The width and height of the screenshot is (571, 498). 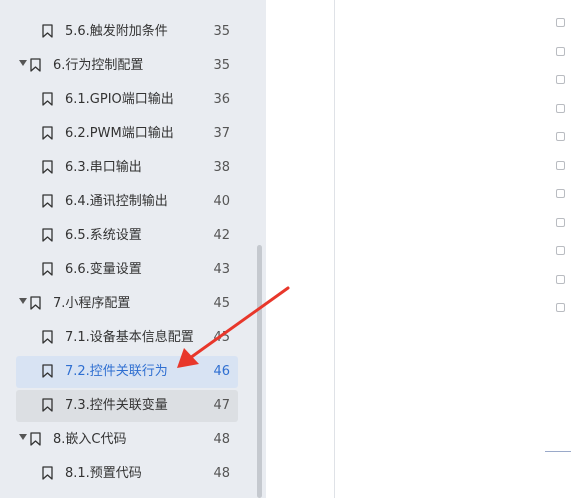 I want to click on toc-item-page: 47, so click(x=221, y=405).